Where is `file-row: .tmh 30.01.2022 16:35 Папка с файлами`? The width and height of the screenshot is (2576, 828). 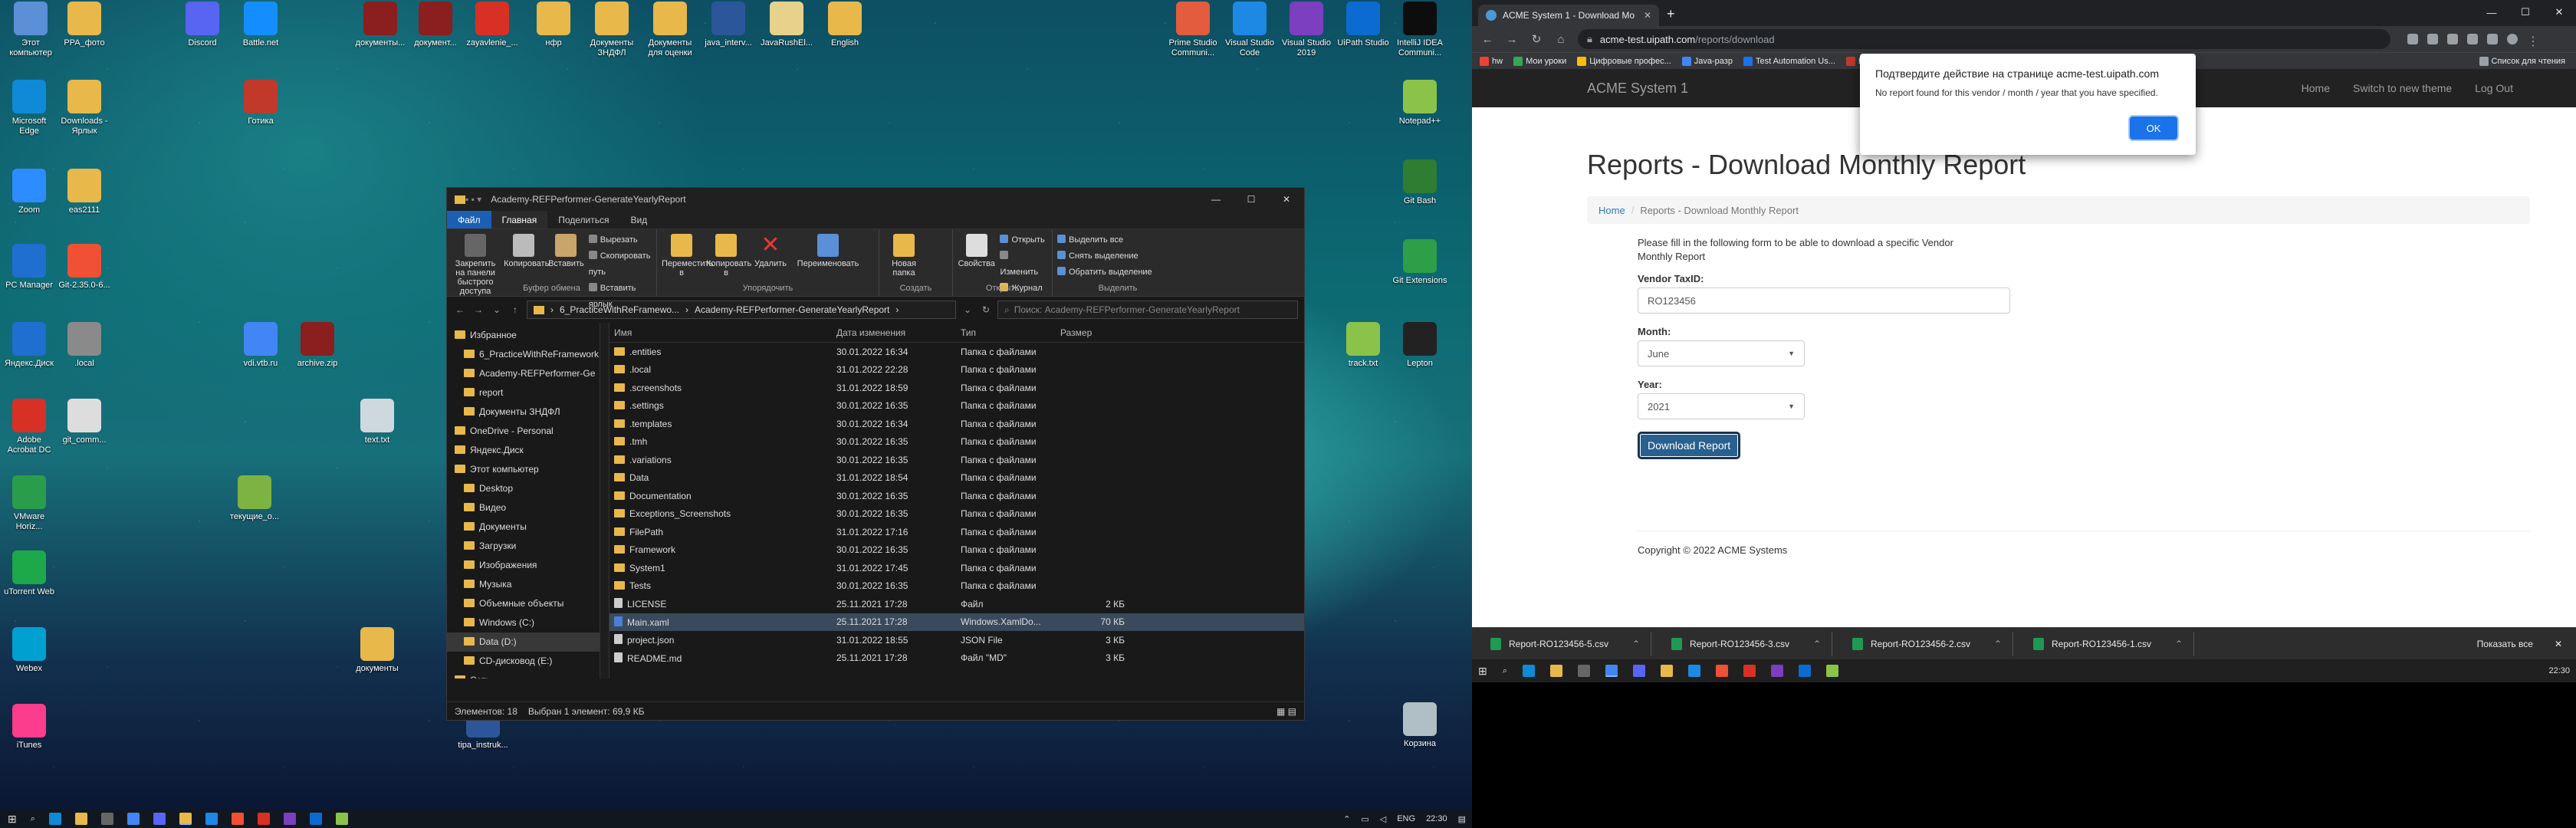
file-row: .tmh 30.01.2022 16:35 Папка с файлами is located at coordinates (957, 442).